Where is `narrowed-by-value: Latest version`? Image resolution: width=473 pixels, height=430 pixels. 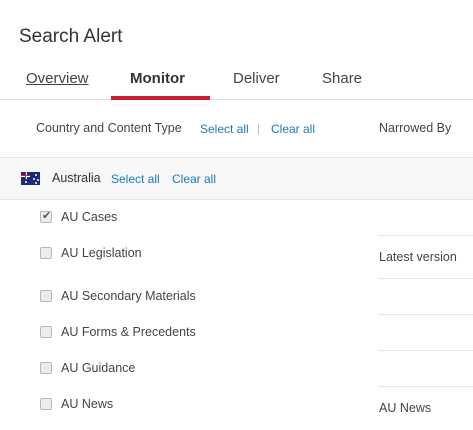
narrowed-by-value: Latest version is located at coordinates (418, 257).